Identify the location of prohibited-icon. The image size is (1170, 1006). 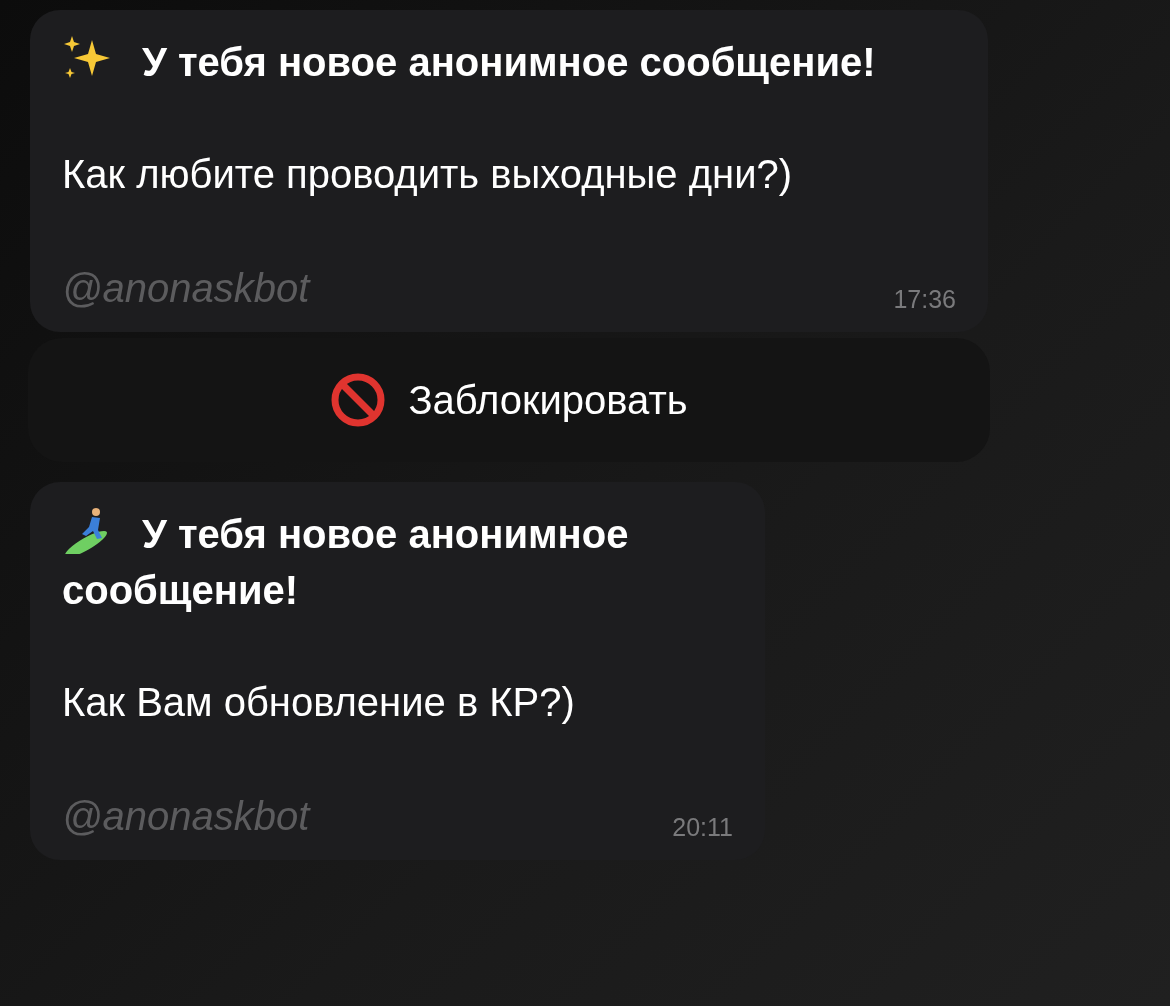
(358, 400).